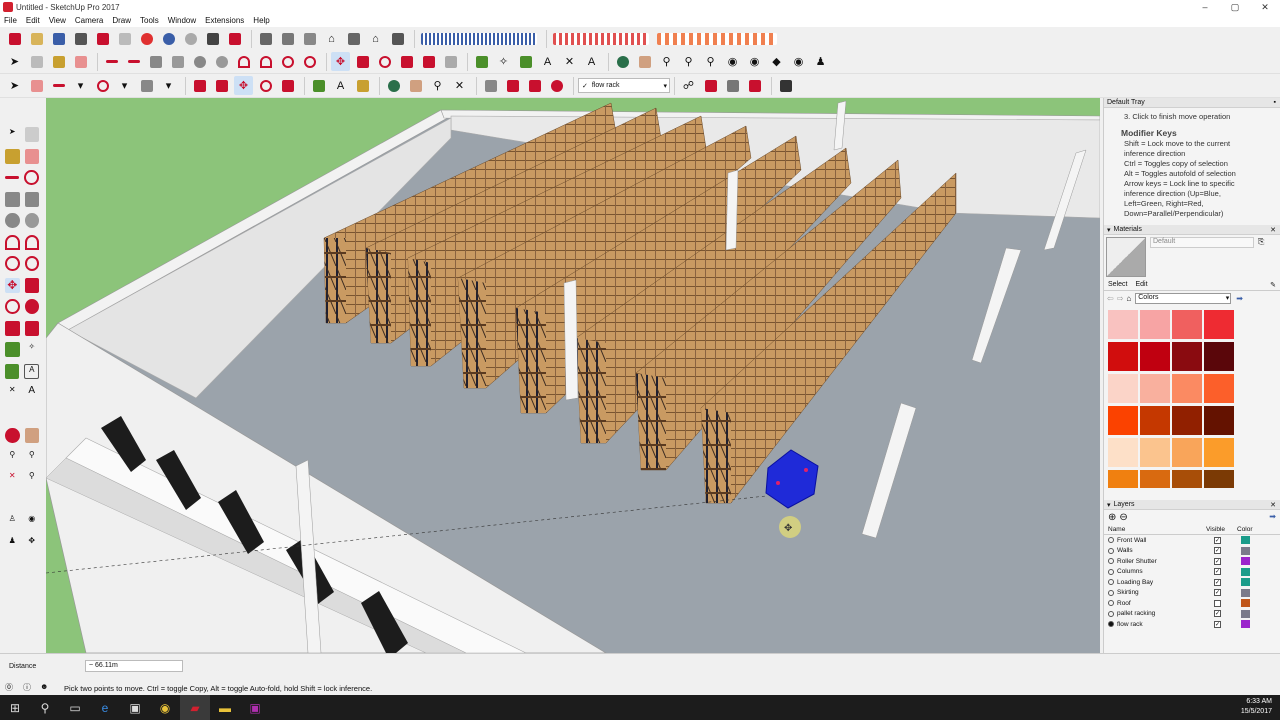 The image size is (1280, 720). What do you see at coordinates (221, 61) in the screenshot?
I see `polygon-icon` at bounding box center [221, 61].